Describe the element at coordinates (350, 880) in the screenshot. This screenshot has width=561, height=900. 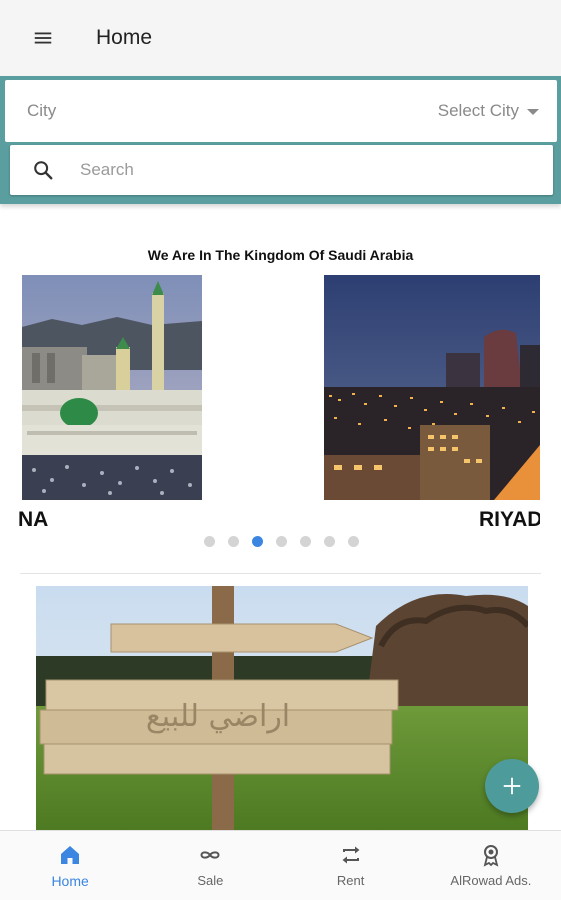
I see `nav-label-rent: Rent` at that location.